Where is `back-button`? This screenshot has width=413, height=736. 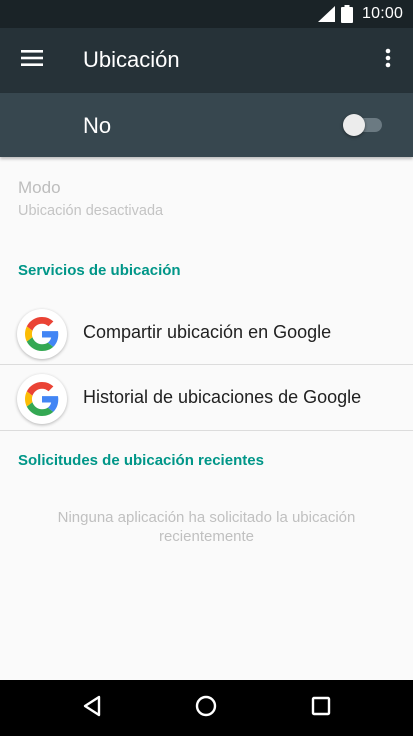 back-button is located at coordinates (92, 708).